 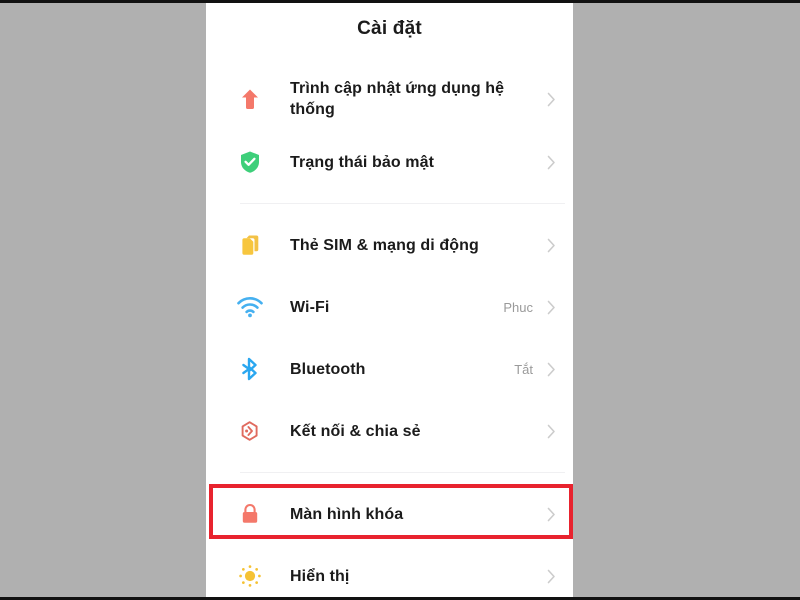 What do you see at coordinates (328, 369) in the screenshot?
I see `settings-row-label: Bluetooth` at bounding box center [328, 369].